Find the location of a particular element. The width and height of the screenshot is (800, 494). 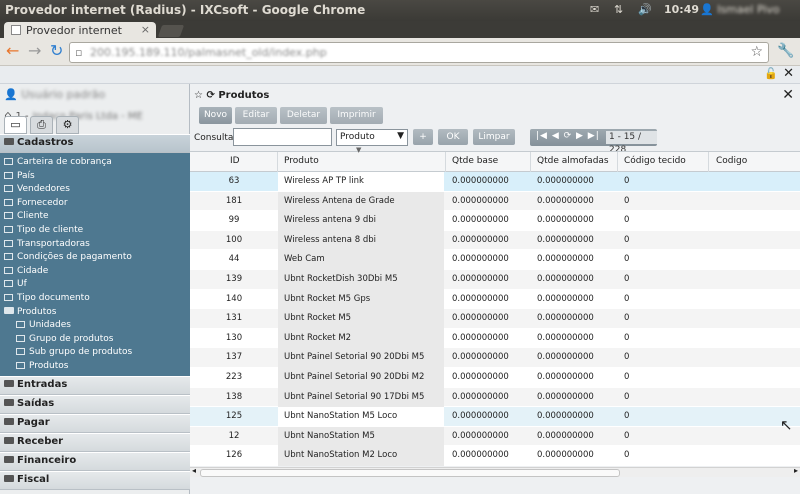

section-fiscal: Fiscal is located at coordinates (95, 480).